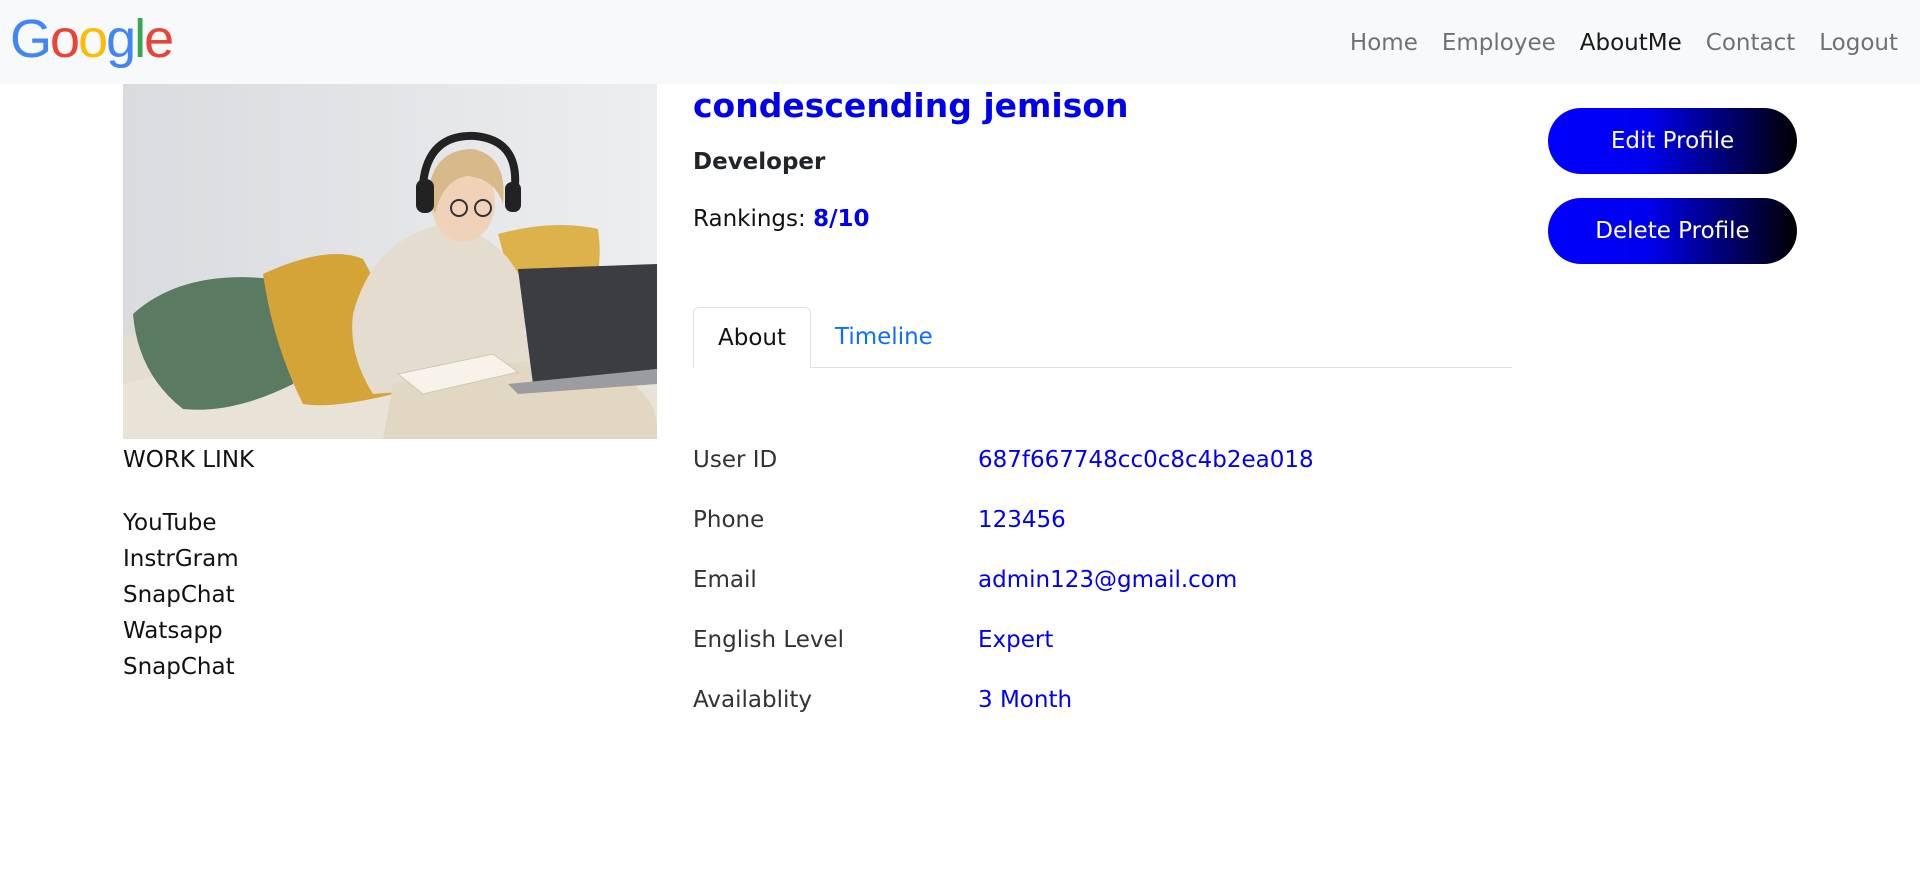  Describe the element at coordinates (189, 460) in the screenshot. I see `work-link-title: WORK LINK` at that location.